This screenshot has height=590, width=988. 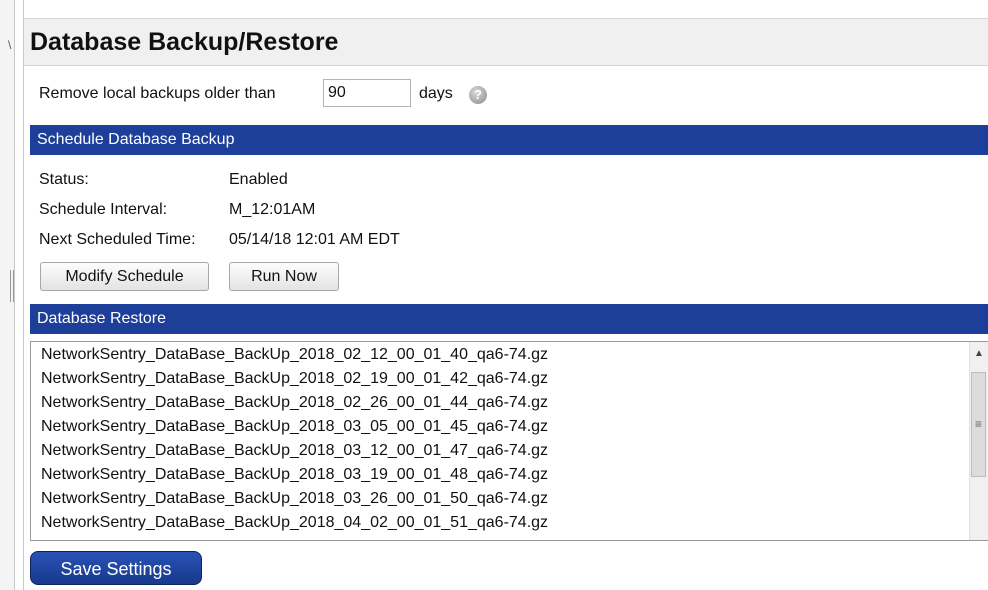 What do you see at coordinates (184, 42) in the screenshot?
I see `page-title: Database Backup/Restore` at bounding box center [184, 42].